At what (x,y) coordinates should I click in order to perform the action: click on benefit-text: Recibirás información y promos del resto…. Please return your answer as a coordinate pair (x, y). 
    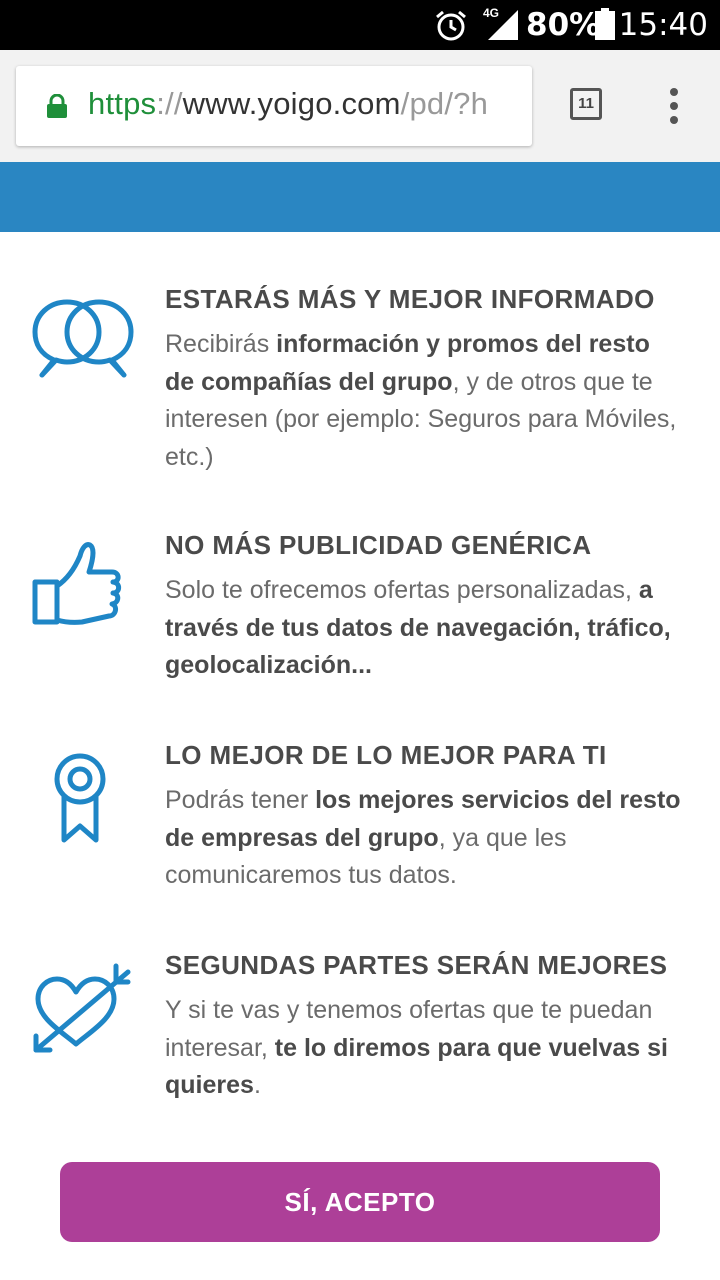
    Looking at the image, I should click on (421, 400).